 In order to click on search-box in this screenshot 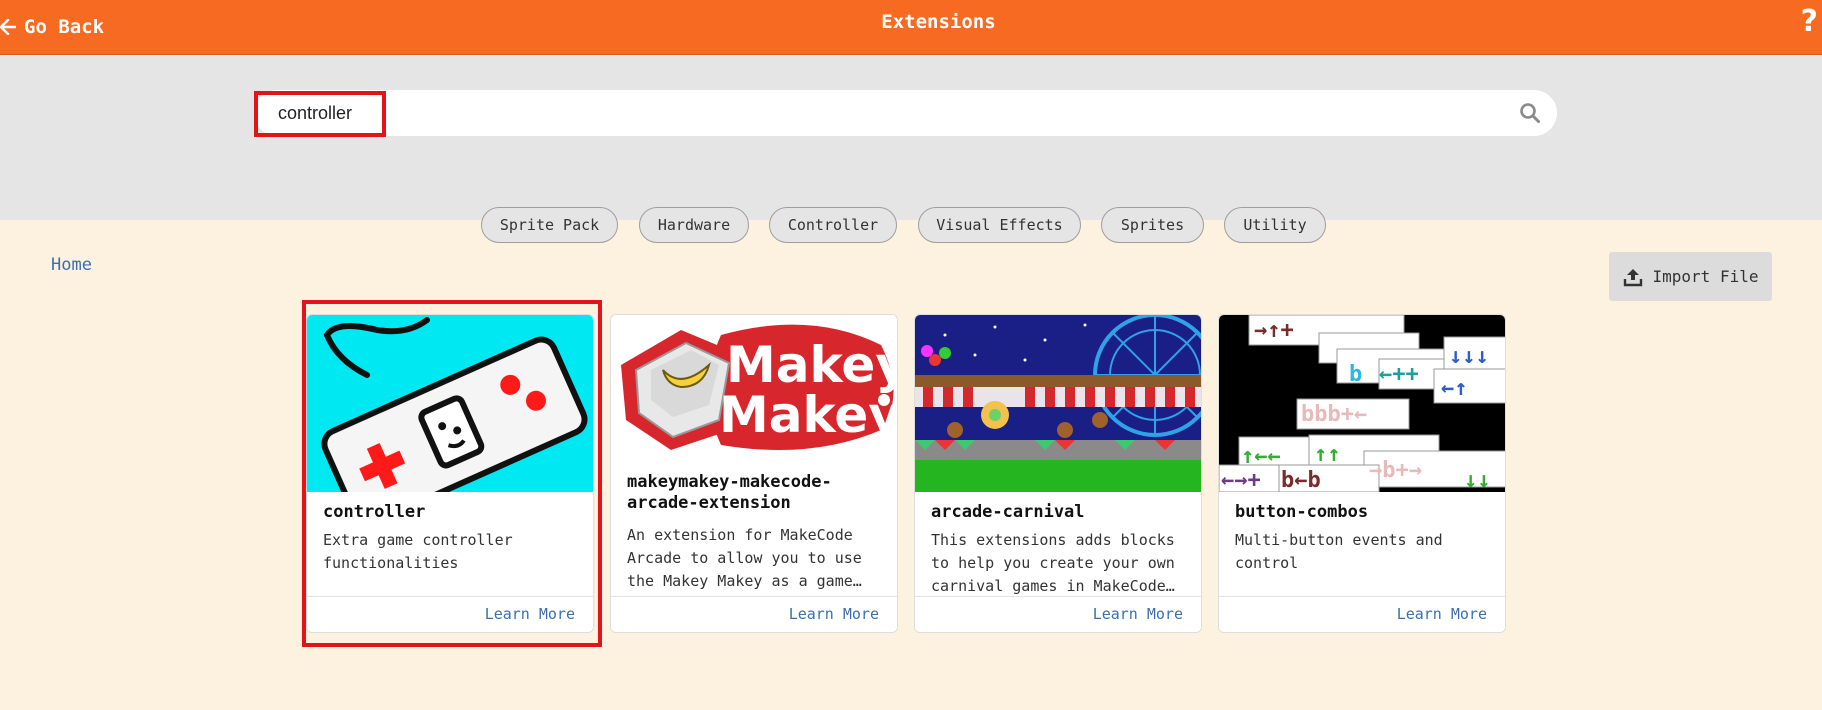, I will do `click(905, 113)`.